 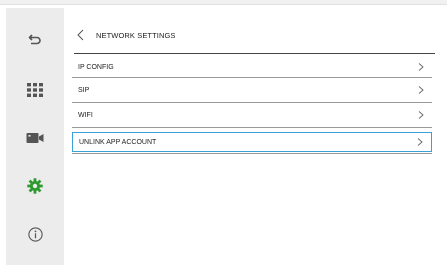 I want to click on back-arrow-icon, so click(x=34, y=39).